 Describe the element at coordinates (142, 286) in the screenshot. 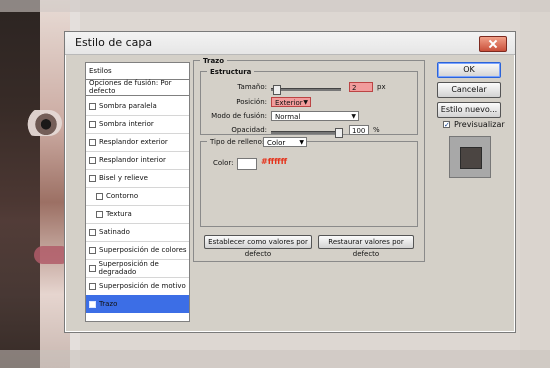

I see `pattern-overlay-label: Superposición de motivo` at that location.